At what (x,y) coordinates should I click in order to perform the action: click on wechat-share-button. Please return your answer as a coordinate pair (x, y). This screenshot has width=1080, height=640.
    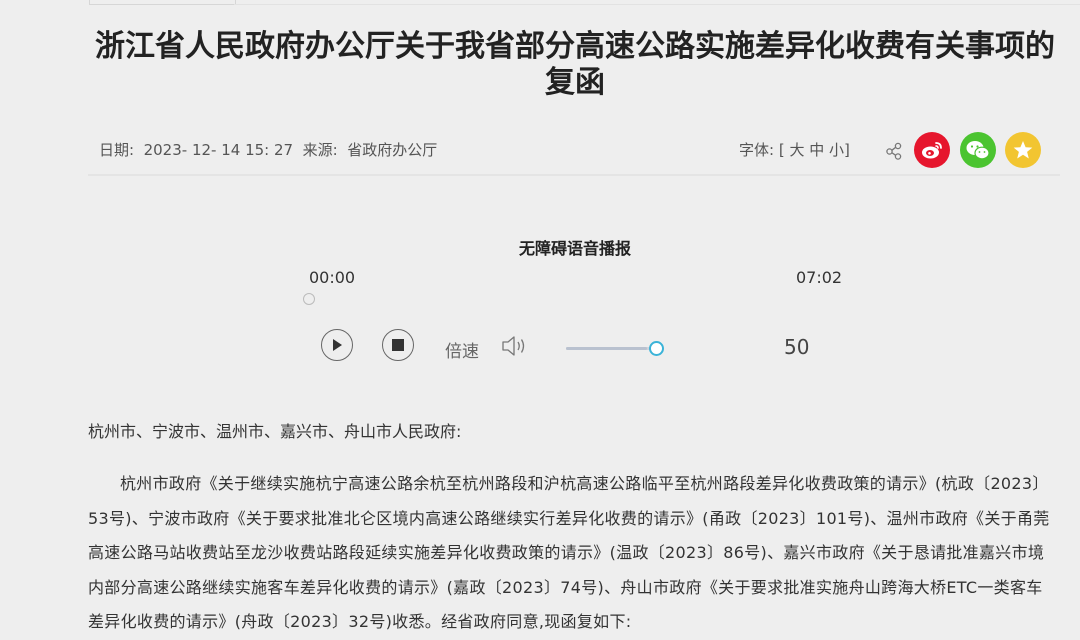
    Looking at the image, I should click on (978, 150).